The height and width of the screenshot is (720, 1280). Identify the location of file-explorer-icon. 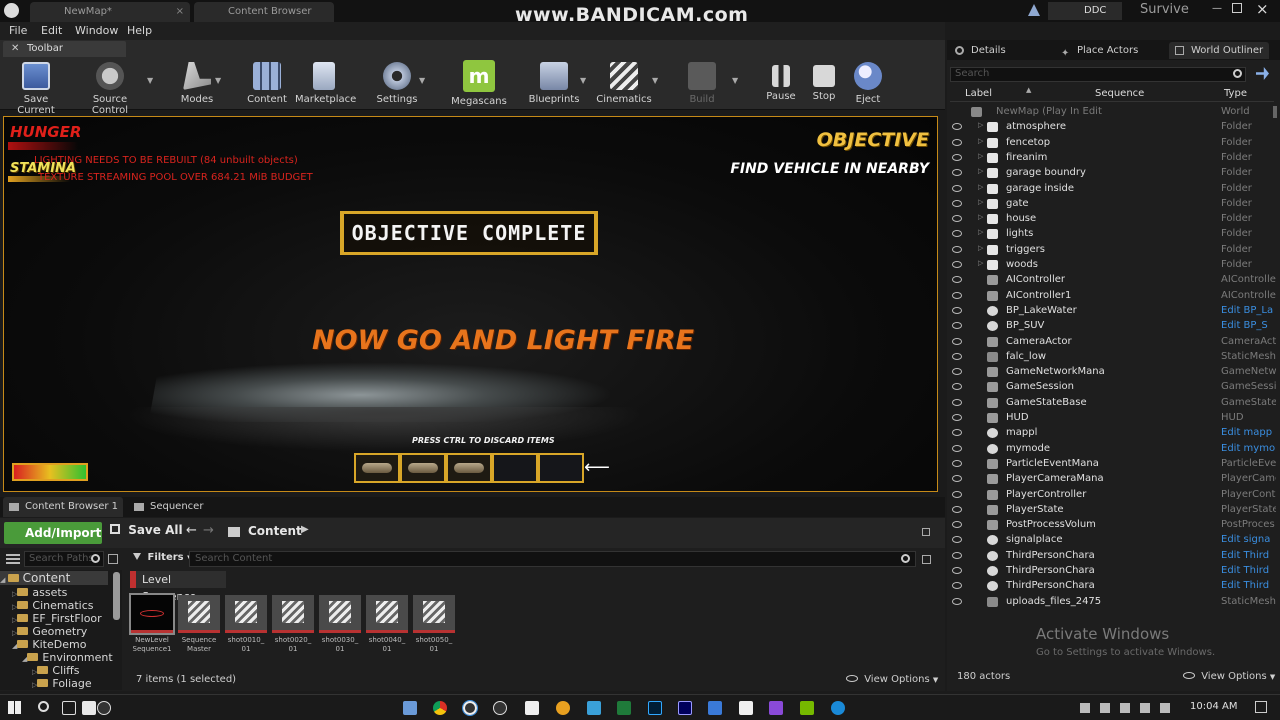
(410, 708).